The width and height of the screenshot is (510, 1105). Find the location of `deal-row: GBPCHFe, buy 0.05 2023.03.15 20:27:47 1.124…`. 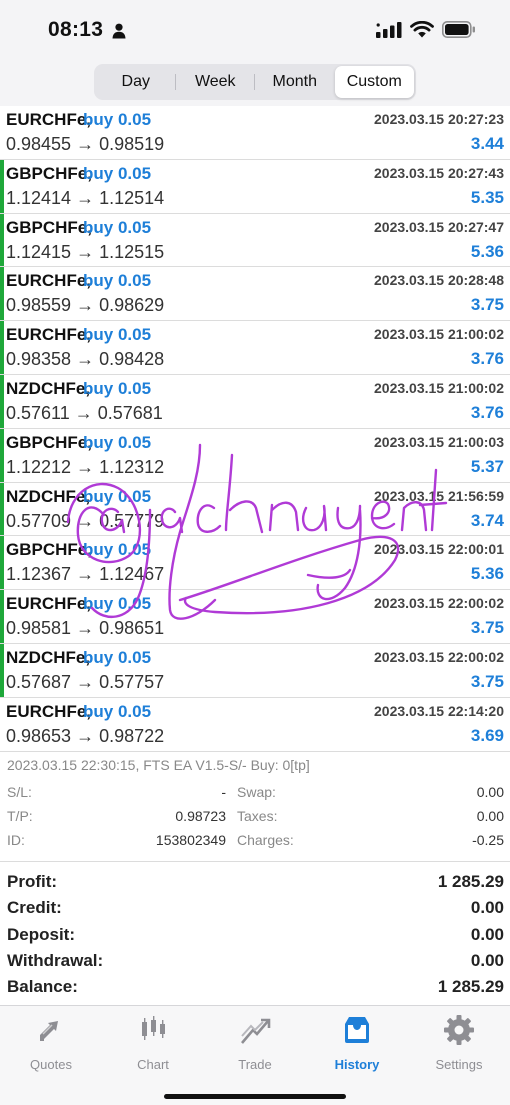

deal-row: GBPCHFe, buy 0.05 2023.03.15 20:27:47 1.124… is located at coordinates (255, 240).